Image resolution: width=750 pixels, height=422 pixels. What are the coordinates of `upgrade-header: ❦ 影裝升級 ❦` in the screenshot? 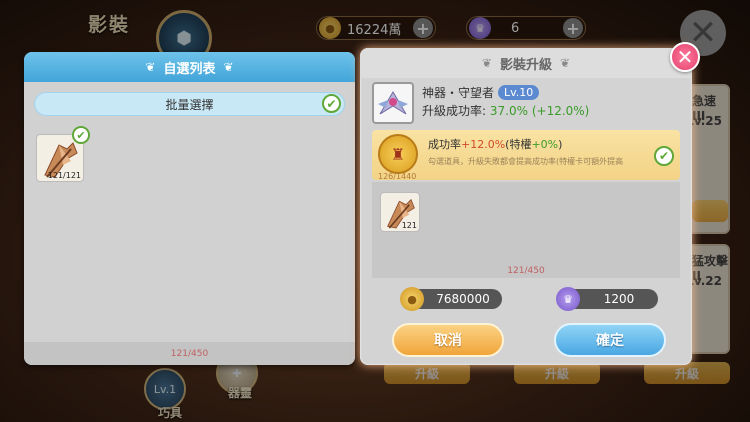 It's located at (526, 63).